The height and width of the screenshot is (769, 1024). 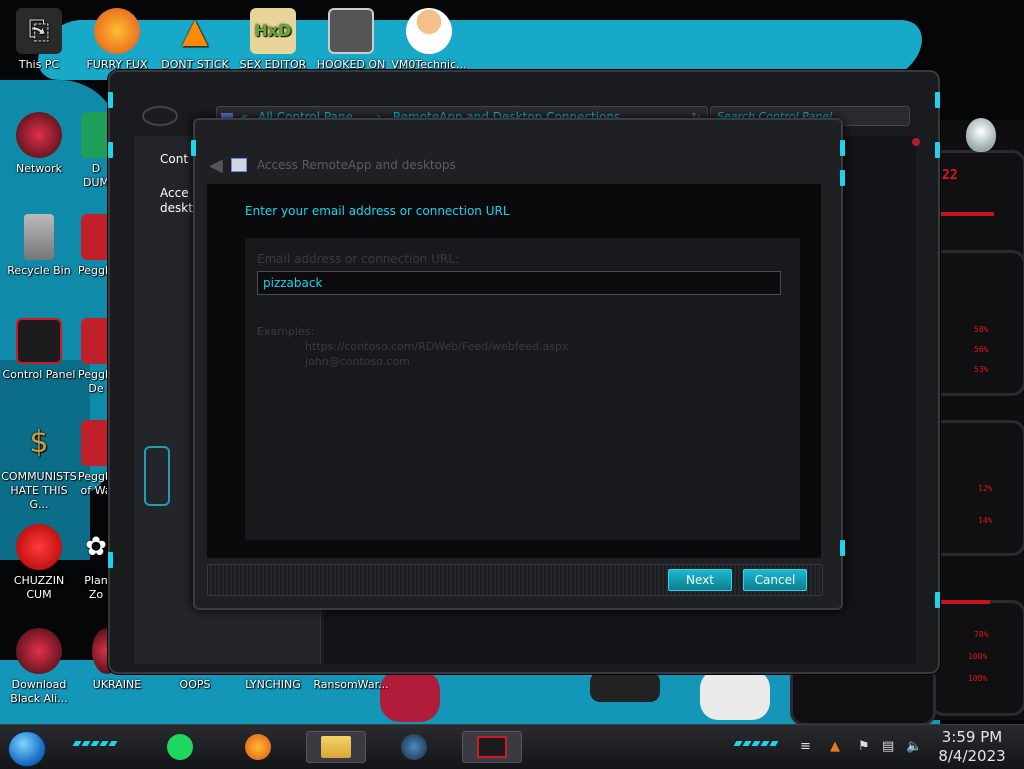 I want to click on spotify-icon, so click(x=180, y=747).